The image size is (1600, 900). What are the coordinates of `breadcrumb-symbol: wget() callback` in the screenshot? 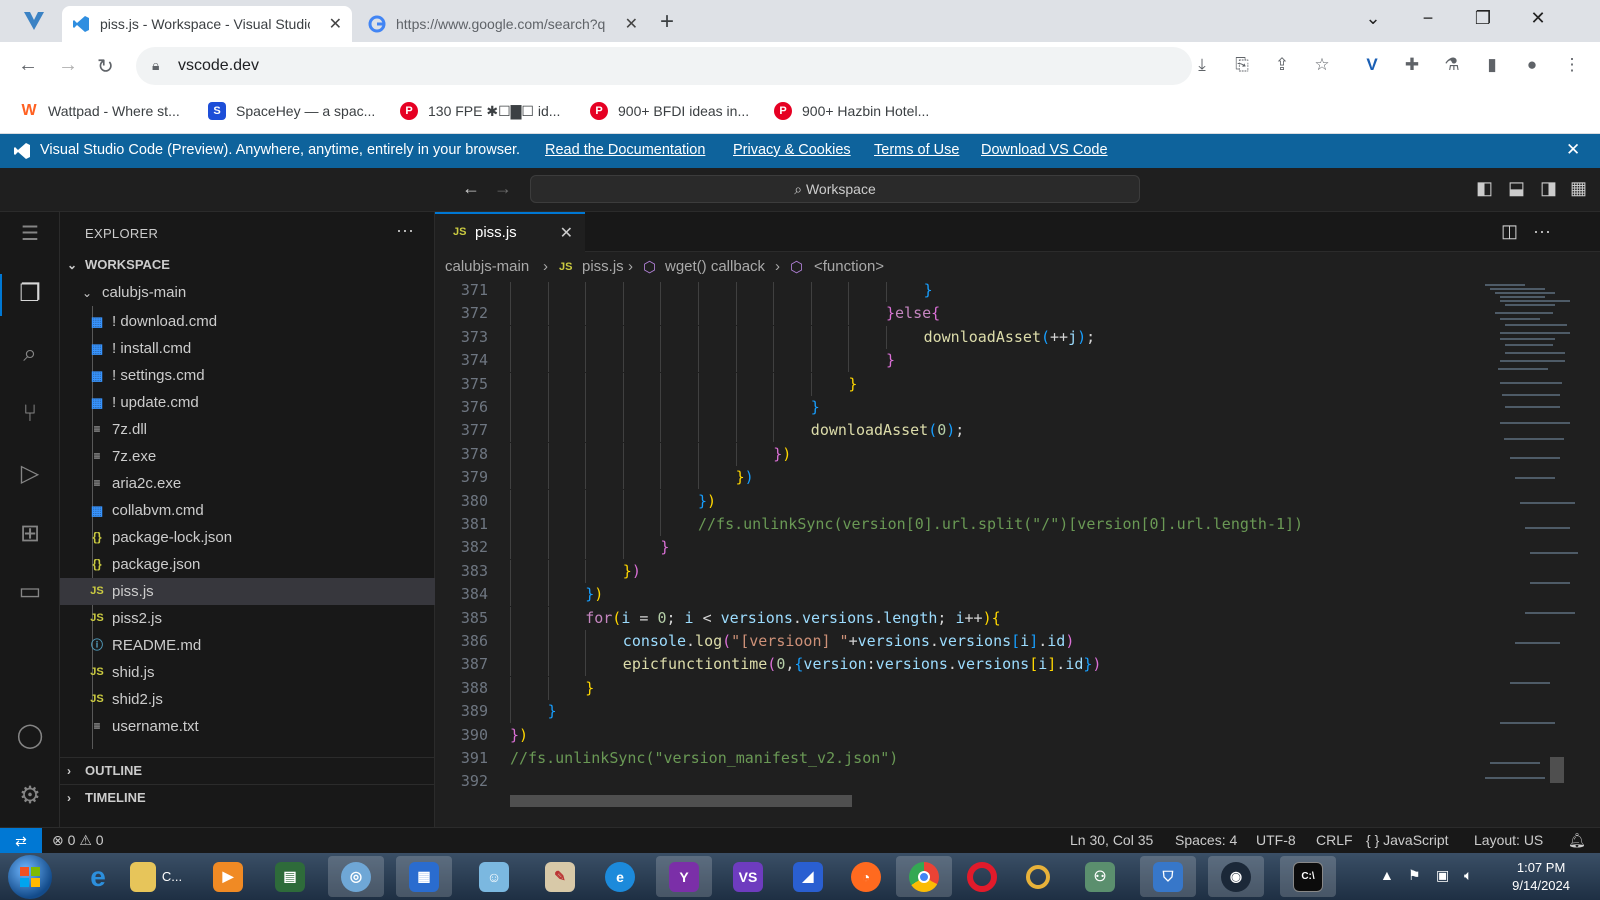 It's located at (715, 266).